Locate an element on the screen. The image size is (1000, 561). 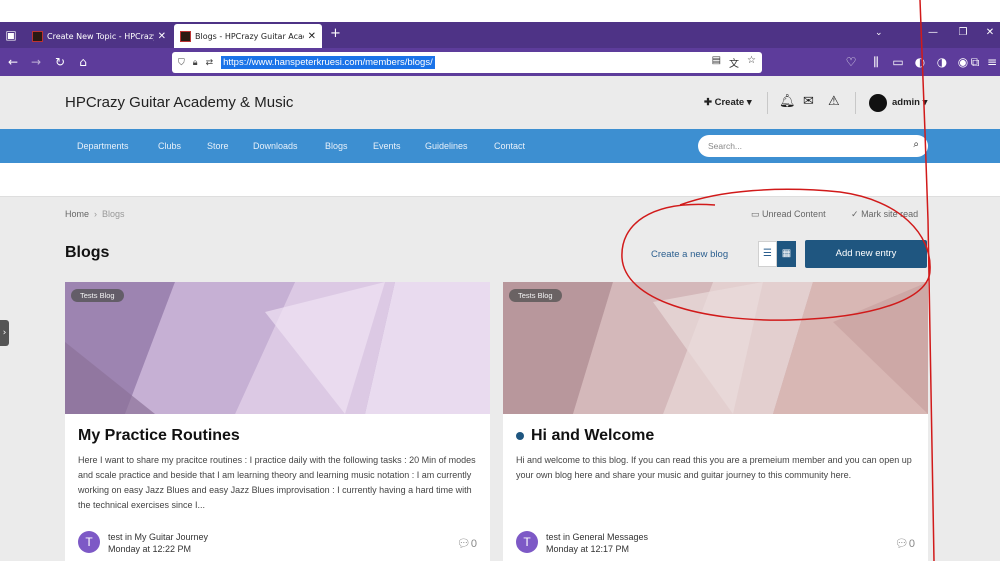
nav-item-clubs: Clubs is located at coordinates (169, 146).